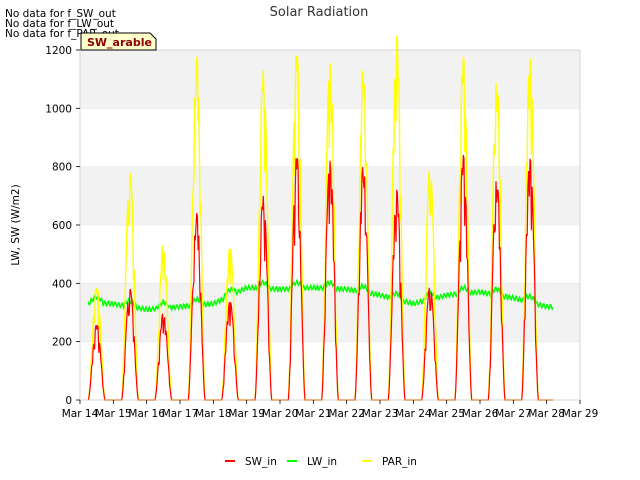  What do you see at coordinates (380, 414) in the screenshot?
I see `x-tick-label: Mar 23` at bounding box center [380, 414].